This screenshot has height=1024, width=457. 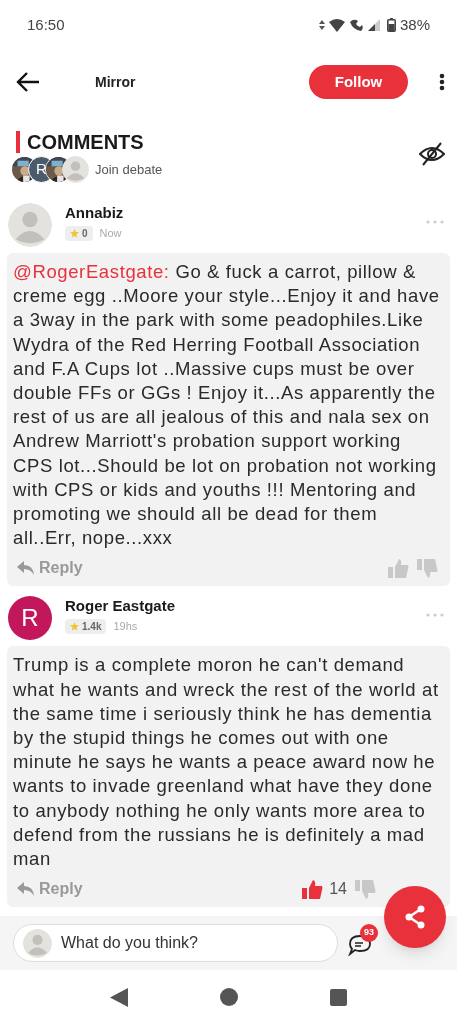 What do you see at coordinates (338, 889) in the screenshot?
I see `like-count: 14` at bounding box center [338, 889].